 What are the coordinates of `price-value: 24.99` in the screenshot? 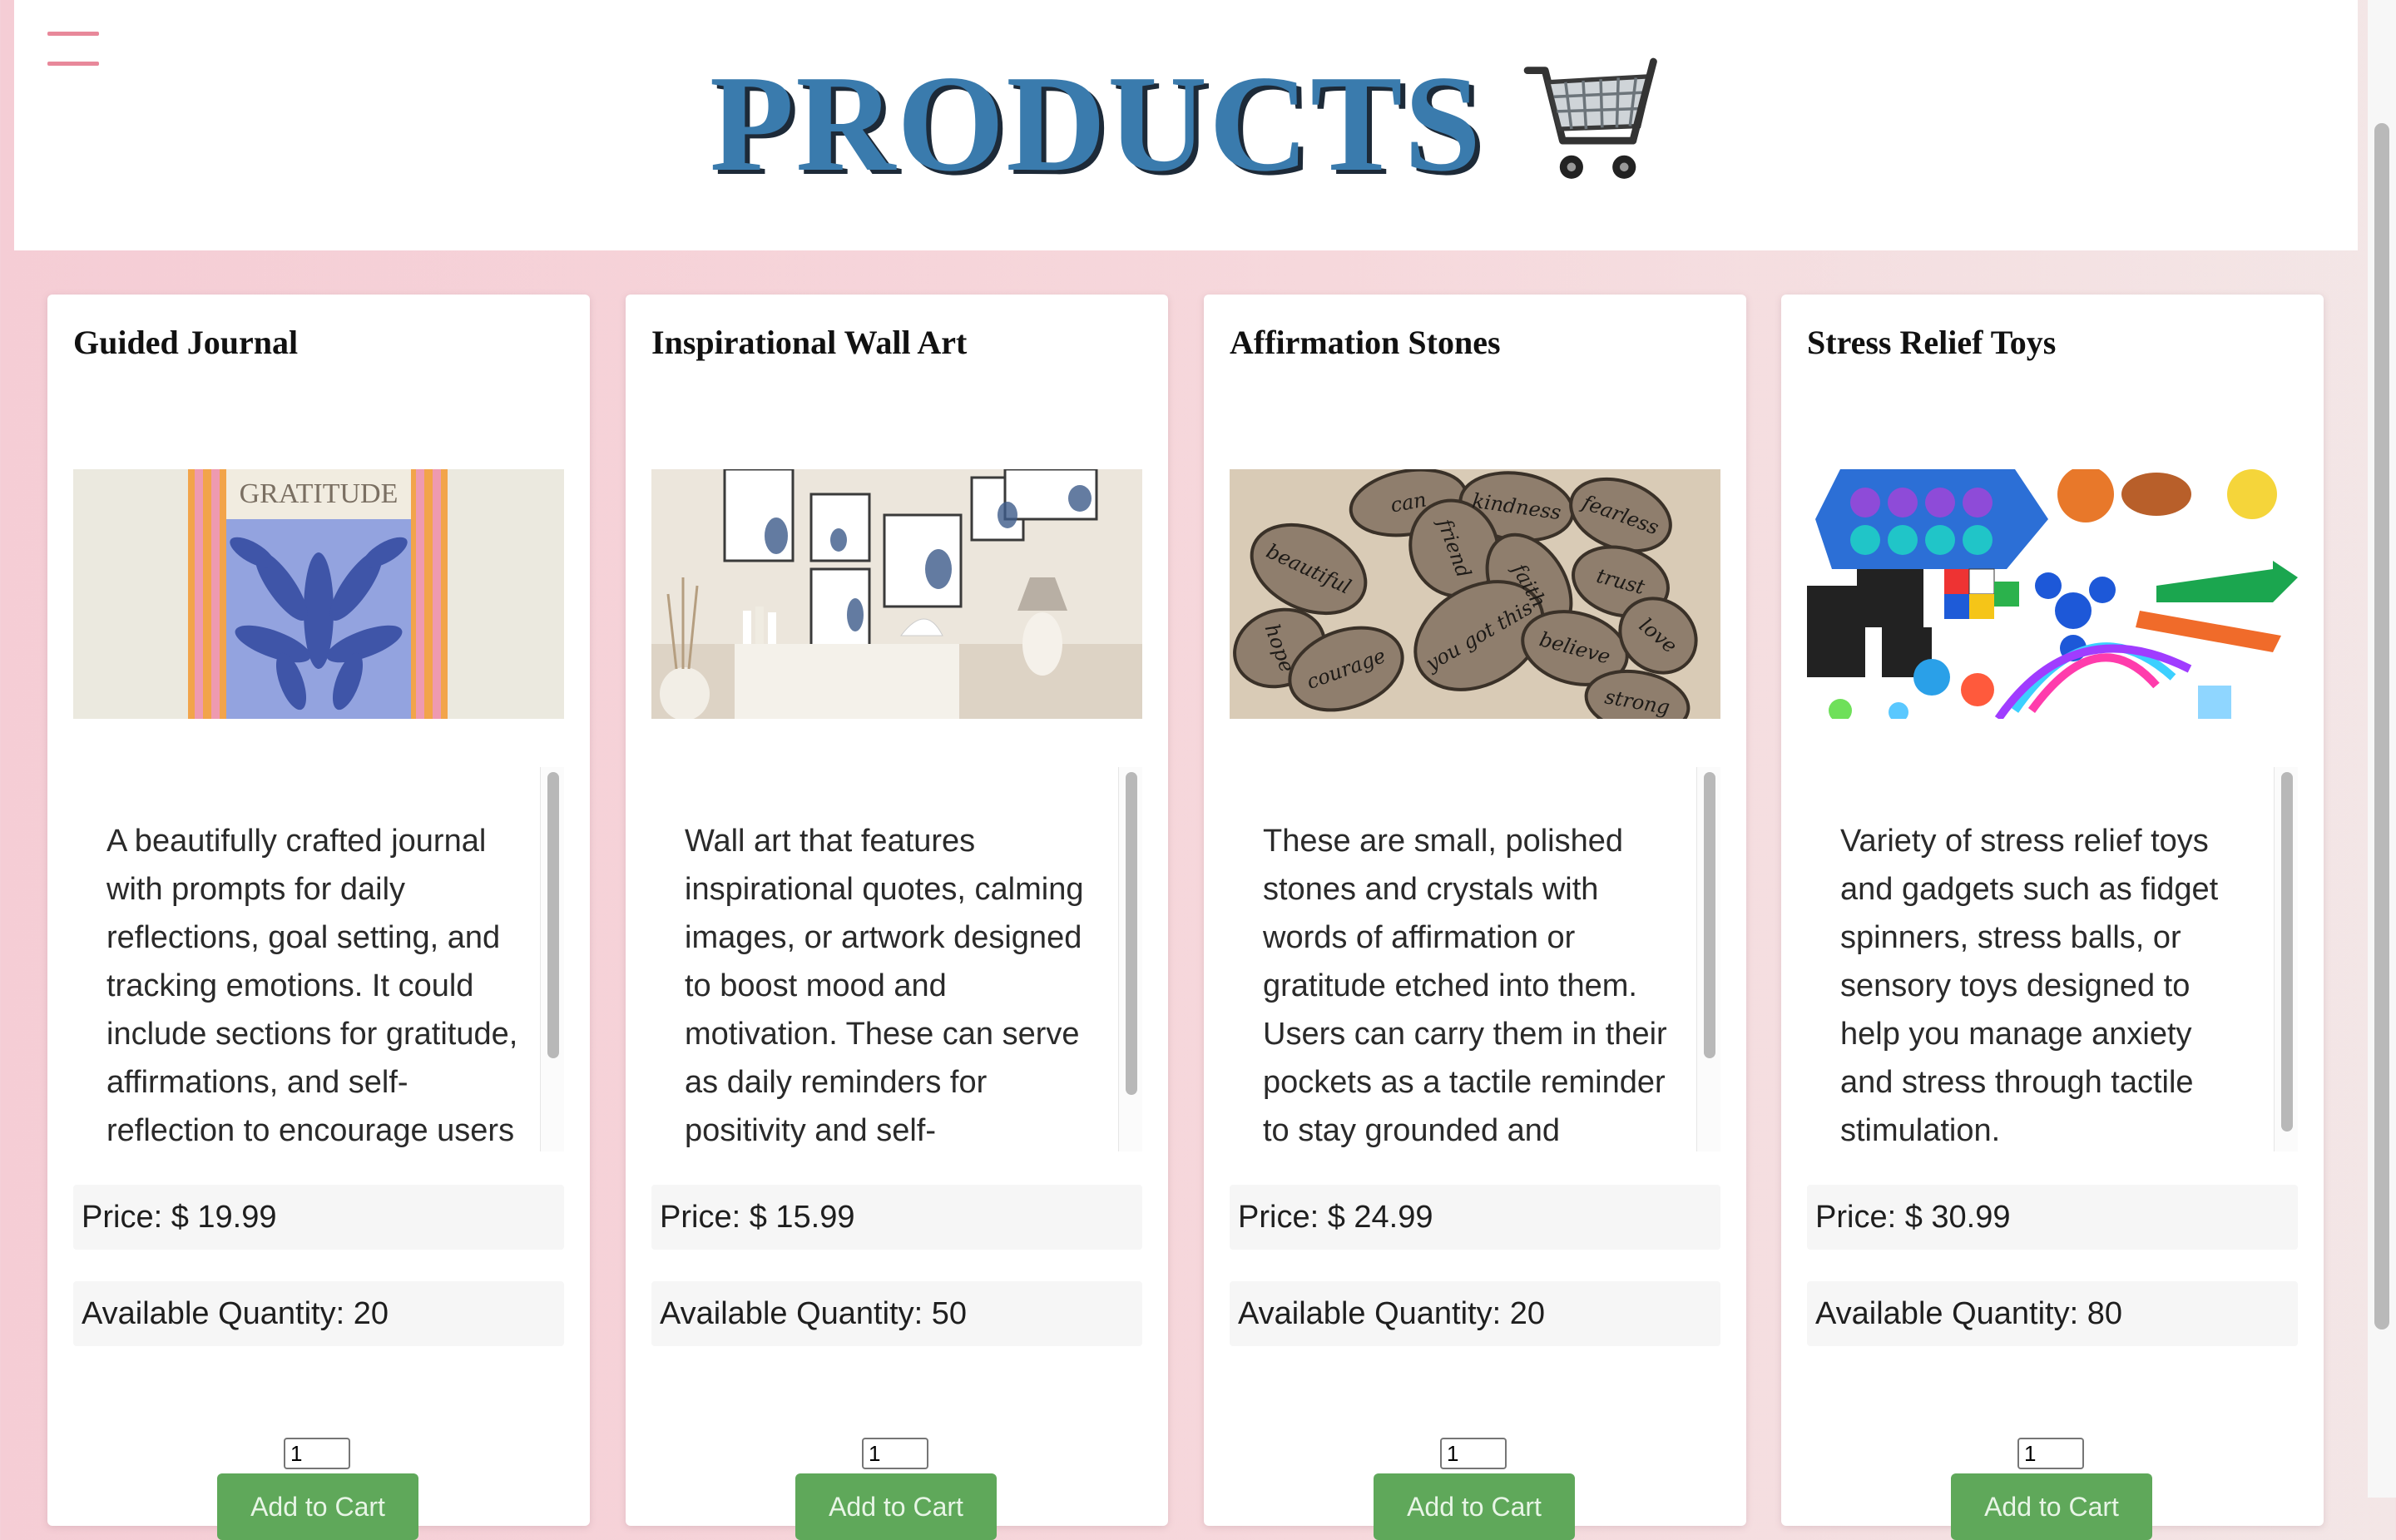 It's located at (1394, 1217).